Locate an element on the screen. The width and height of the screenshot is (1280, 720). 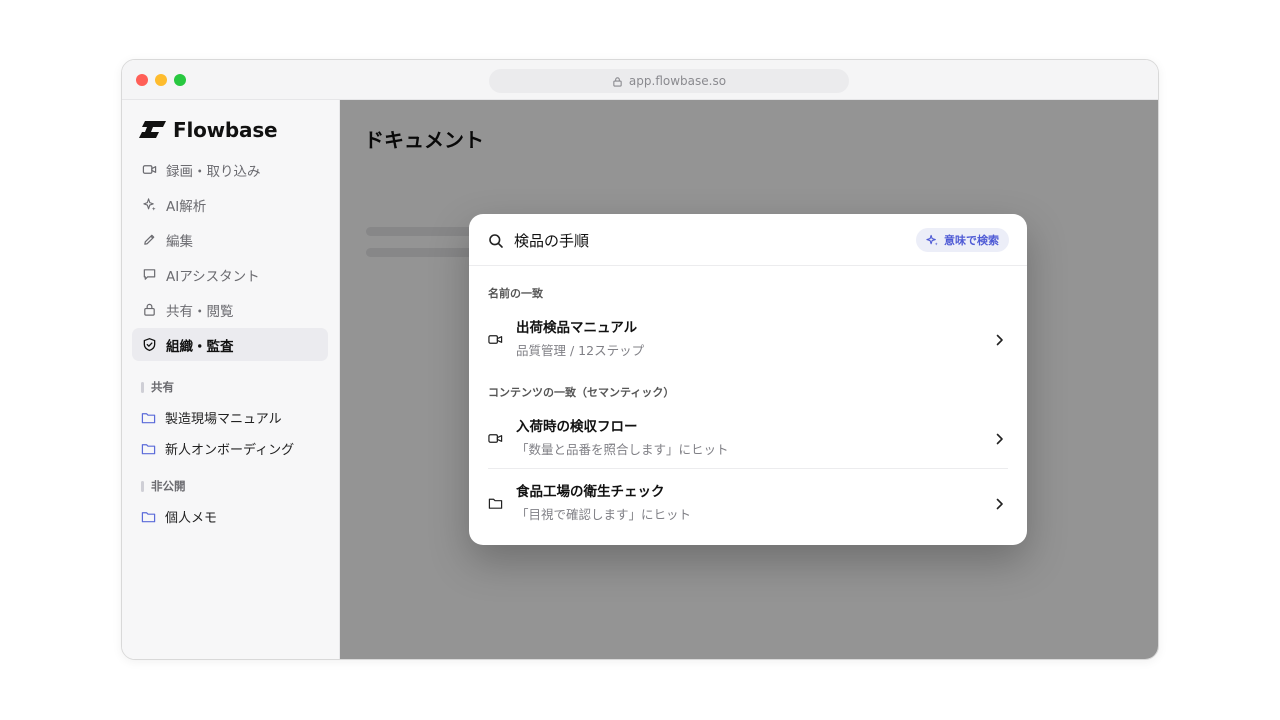
folder-label: 製造現場マニュアル is located at coordinates (223, 419).